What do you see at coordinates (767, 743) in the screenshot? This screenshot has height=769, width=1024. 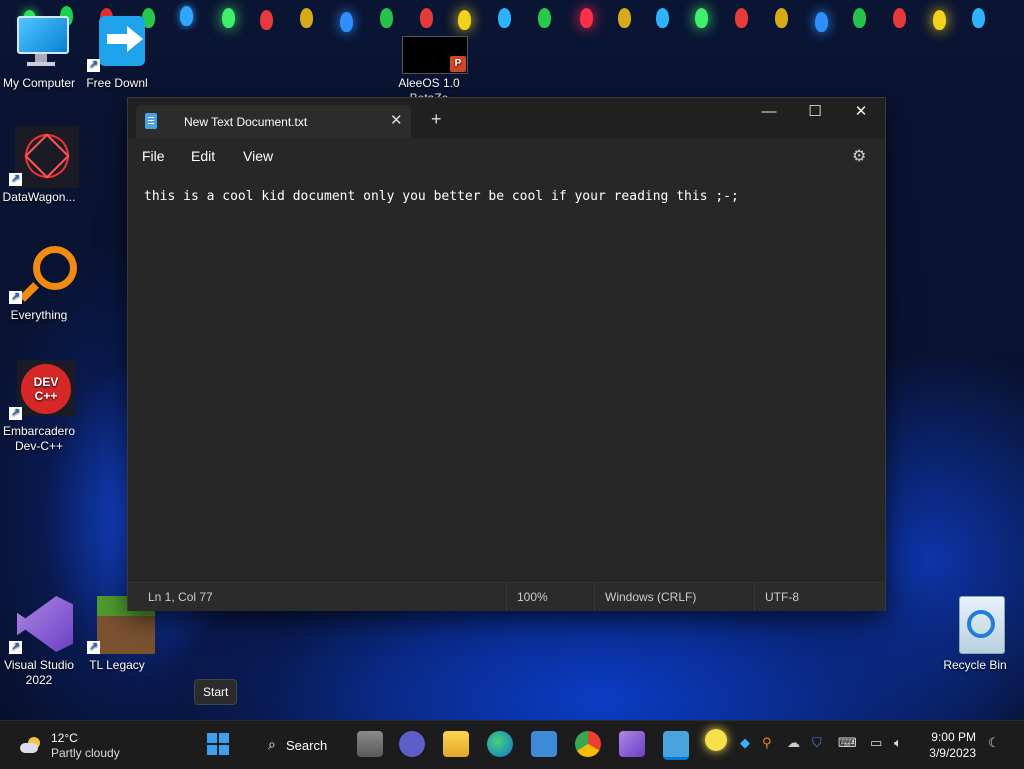 I see `everything-tray-icon: ⚲` at bounding box center [767, 743].